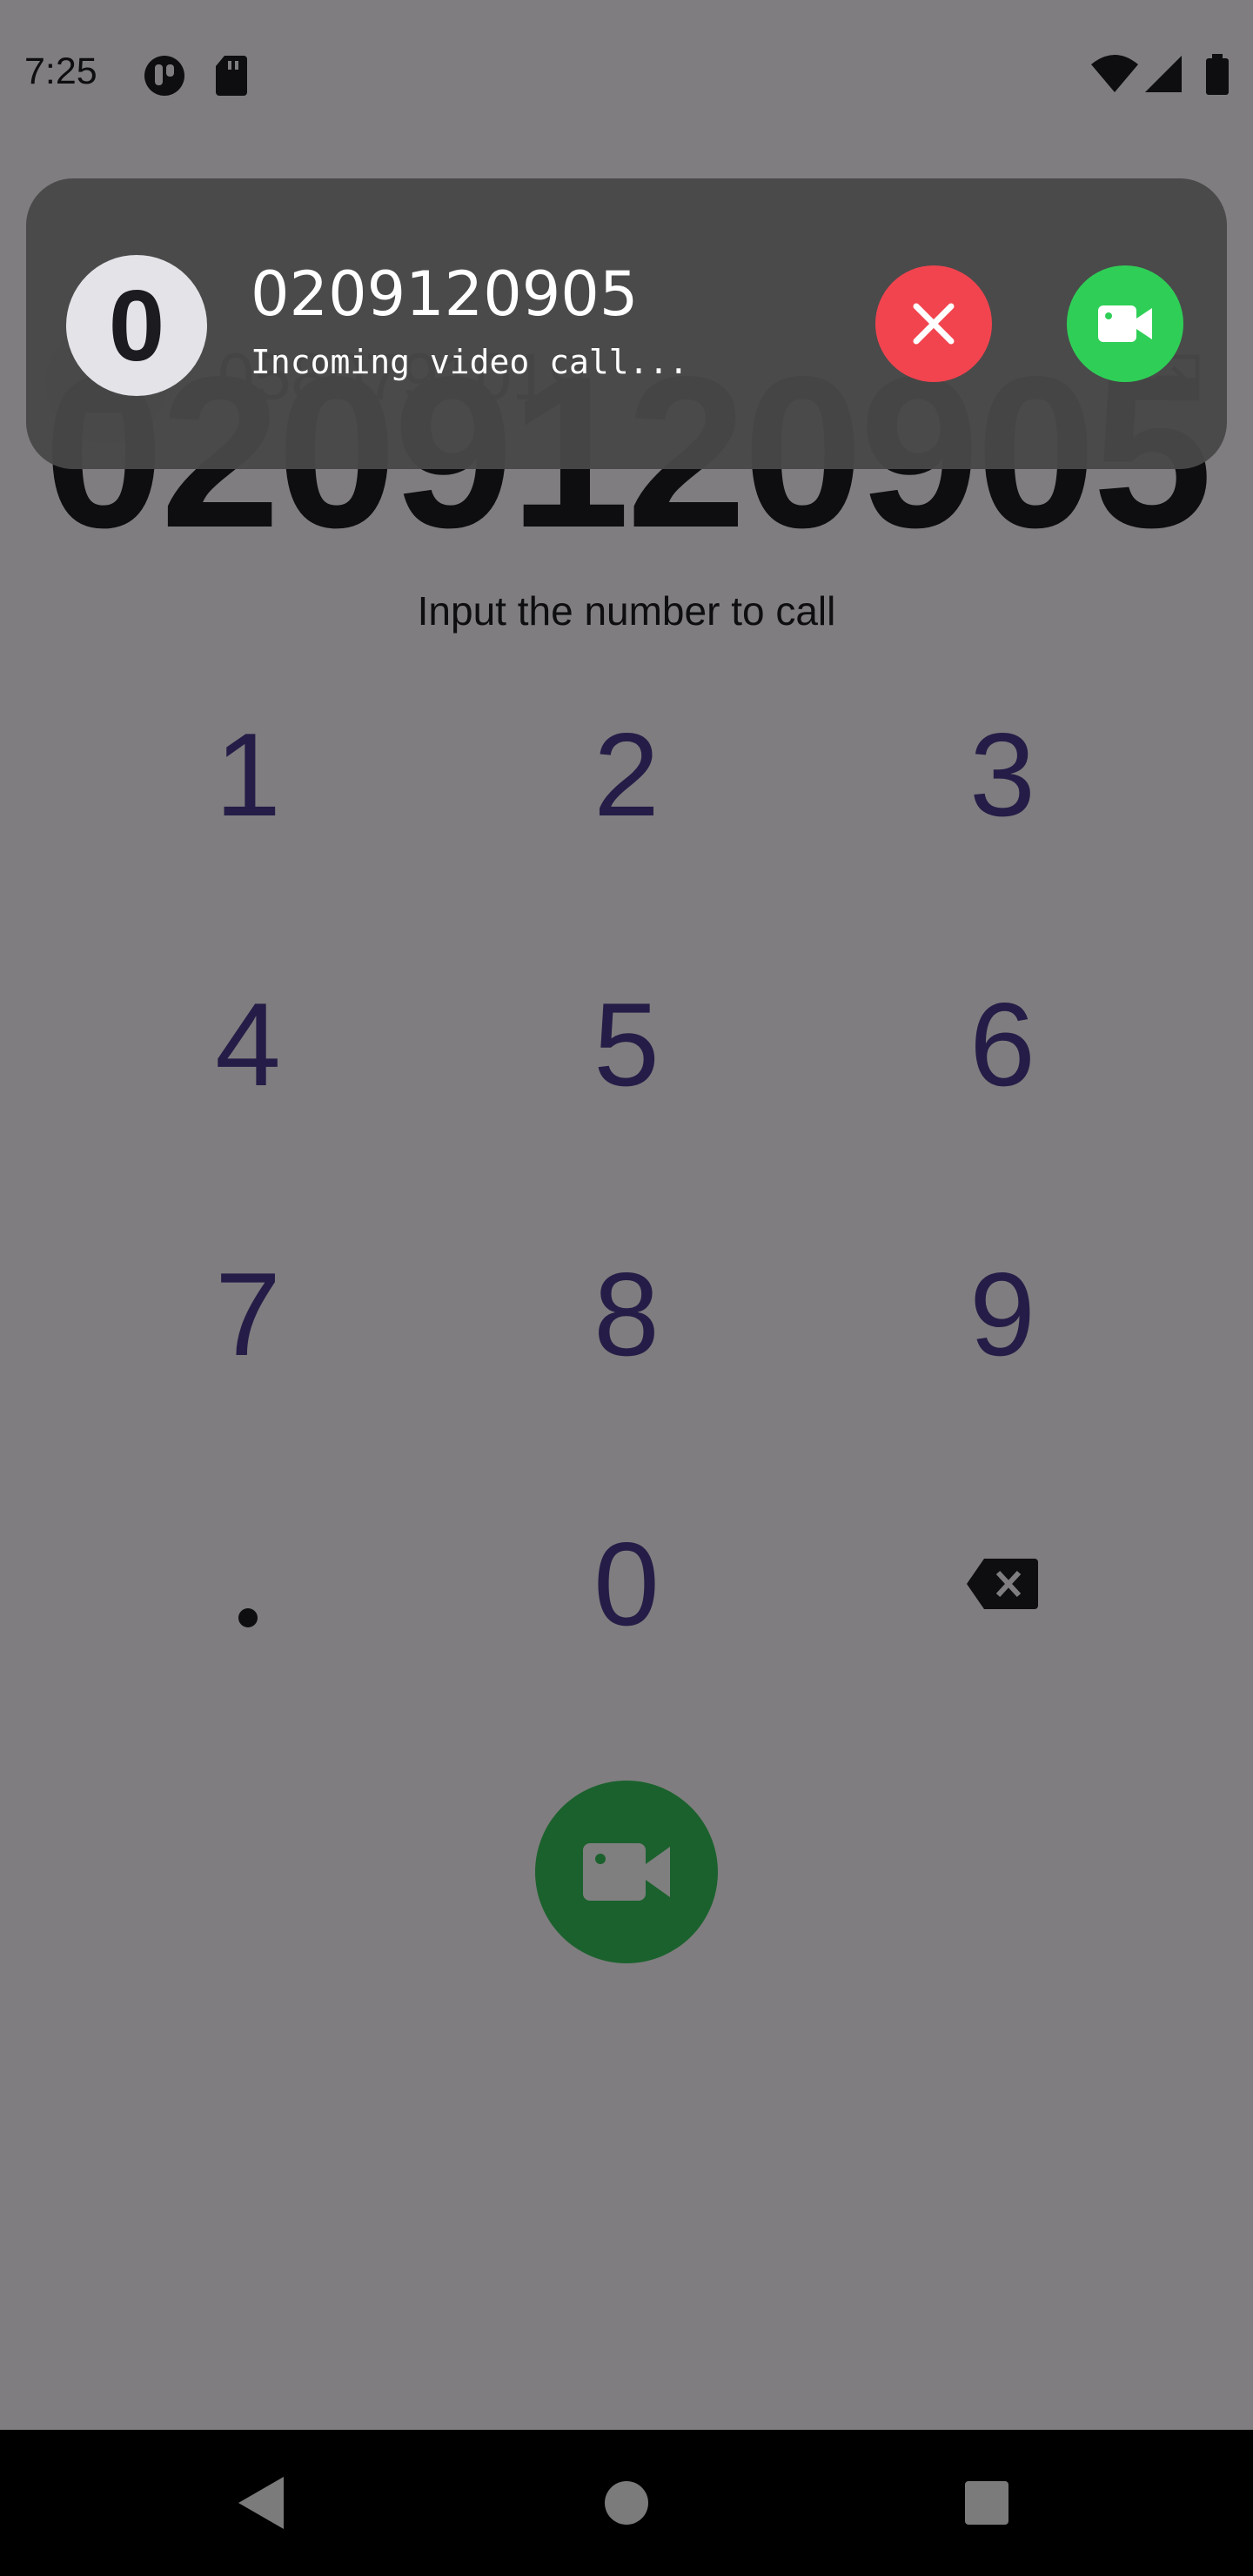 The image size is (1253, 2576). I want to click on home-icon, so click(626, 2503).